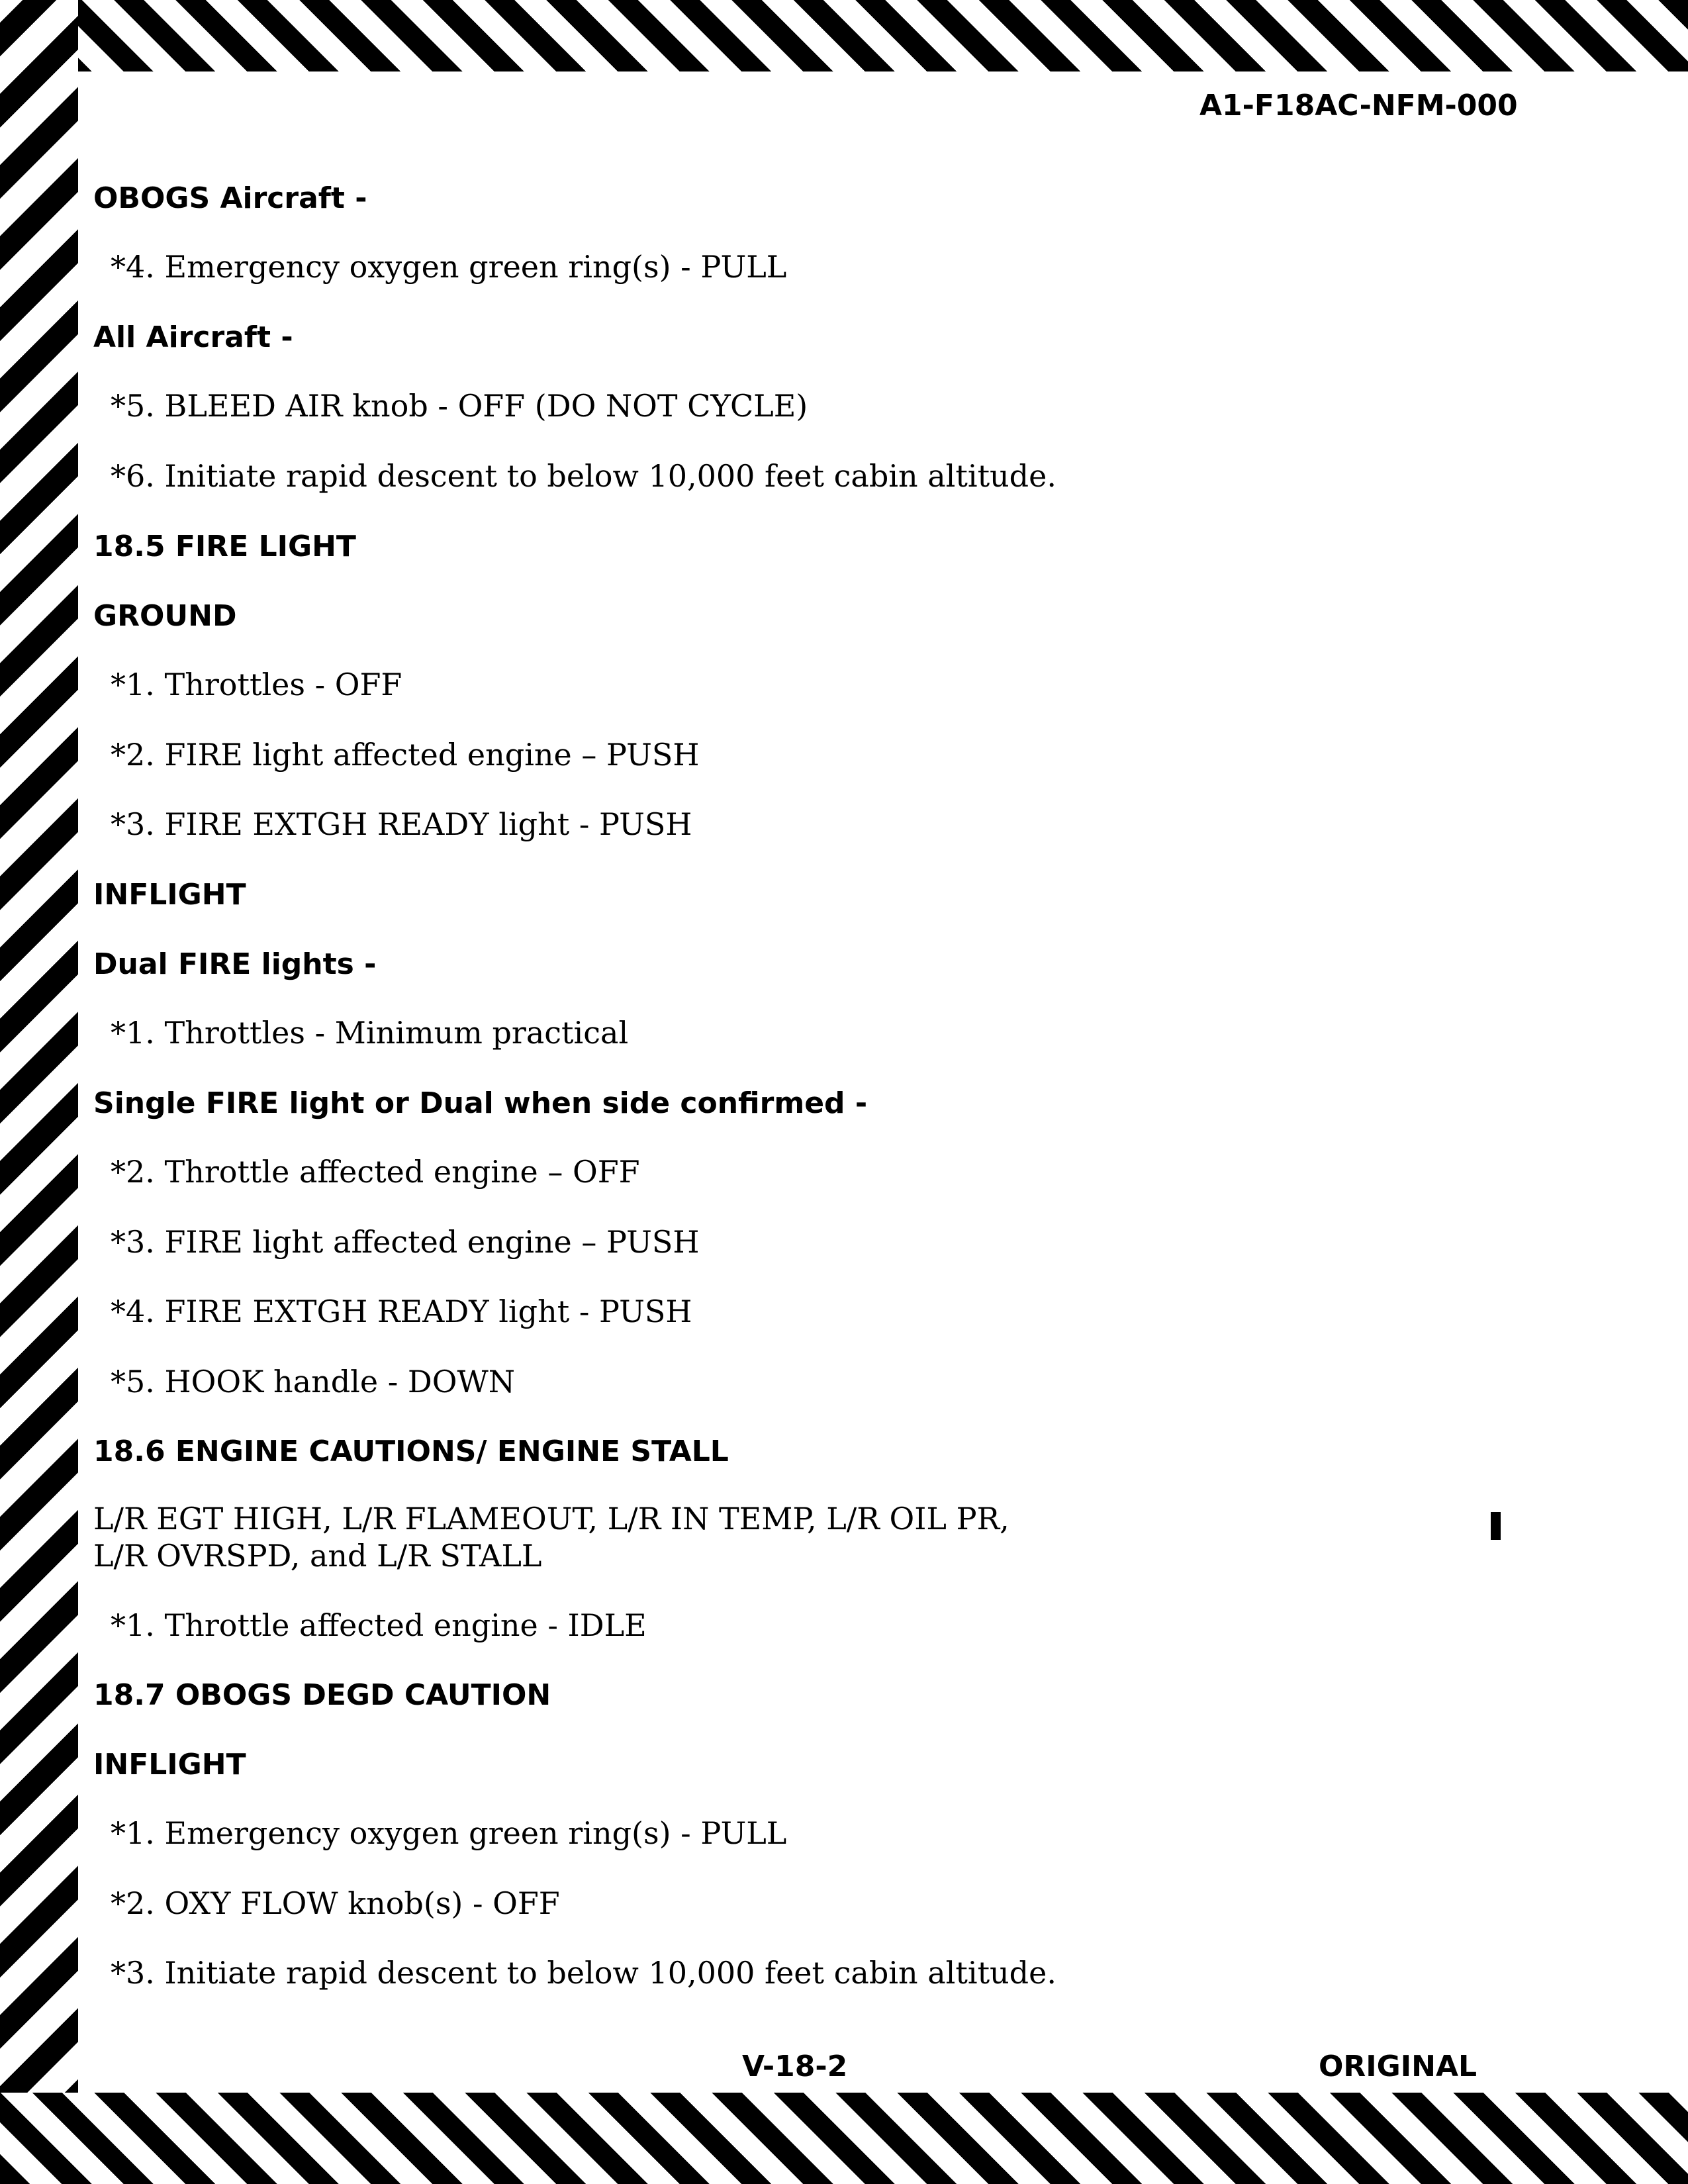 This screenshot has width=1688, height=2184. I want to click on subheading-obogs-aircraft: OBOGS Aircraft -, so click(230, 198).